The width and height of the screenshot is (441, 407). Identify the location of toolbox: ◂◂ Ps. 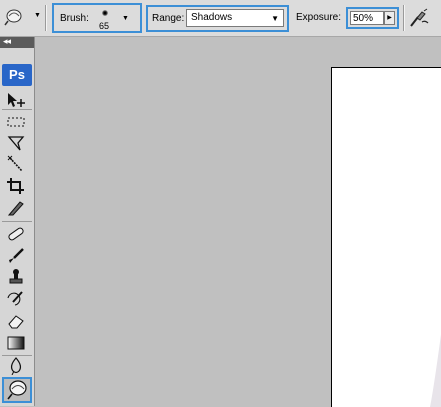
(17, 221).